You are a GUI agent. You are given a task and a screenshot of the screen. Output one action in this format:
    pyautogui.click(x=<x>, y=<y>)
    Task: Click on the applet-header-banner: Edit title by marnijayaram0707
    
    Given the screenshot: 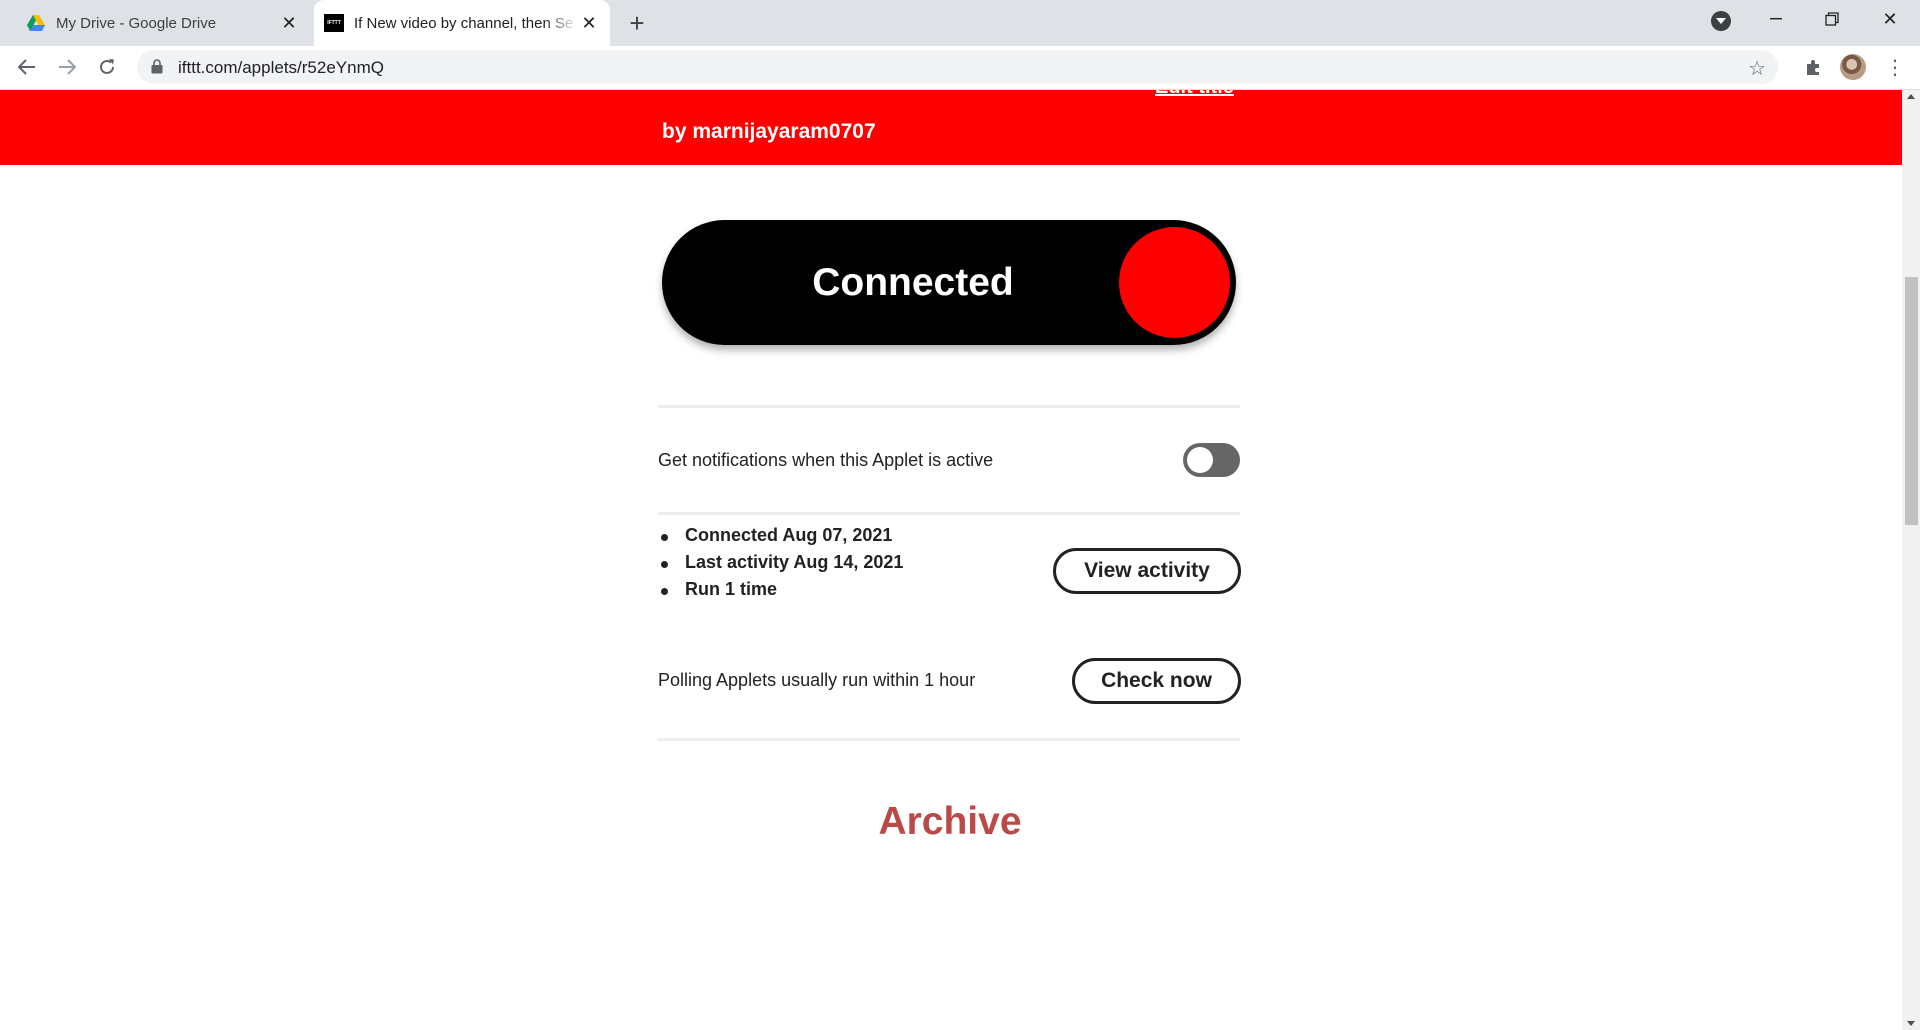 What is the action you would take?
    pyautogui.click(x=951, y=127)
    